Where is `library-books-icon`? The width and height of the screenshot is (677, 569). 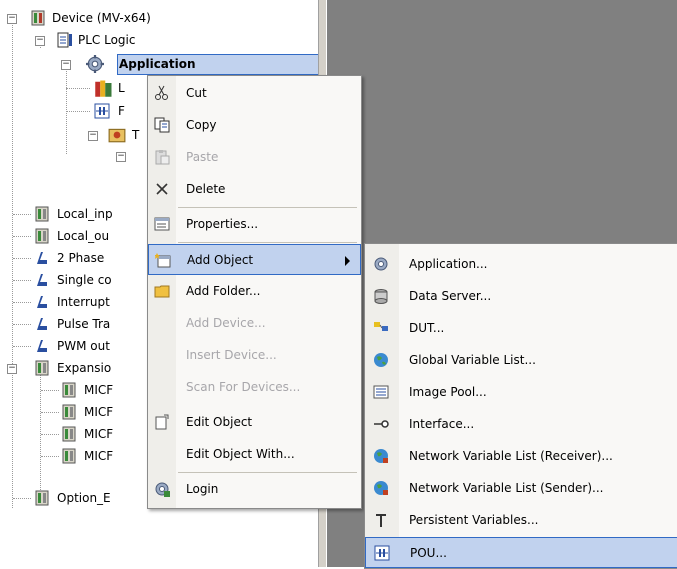 library-books-icon is located at coordinates (103, 88).